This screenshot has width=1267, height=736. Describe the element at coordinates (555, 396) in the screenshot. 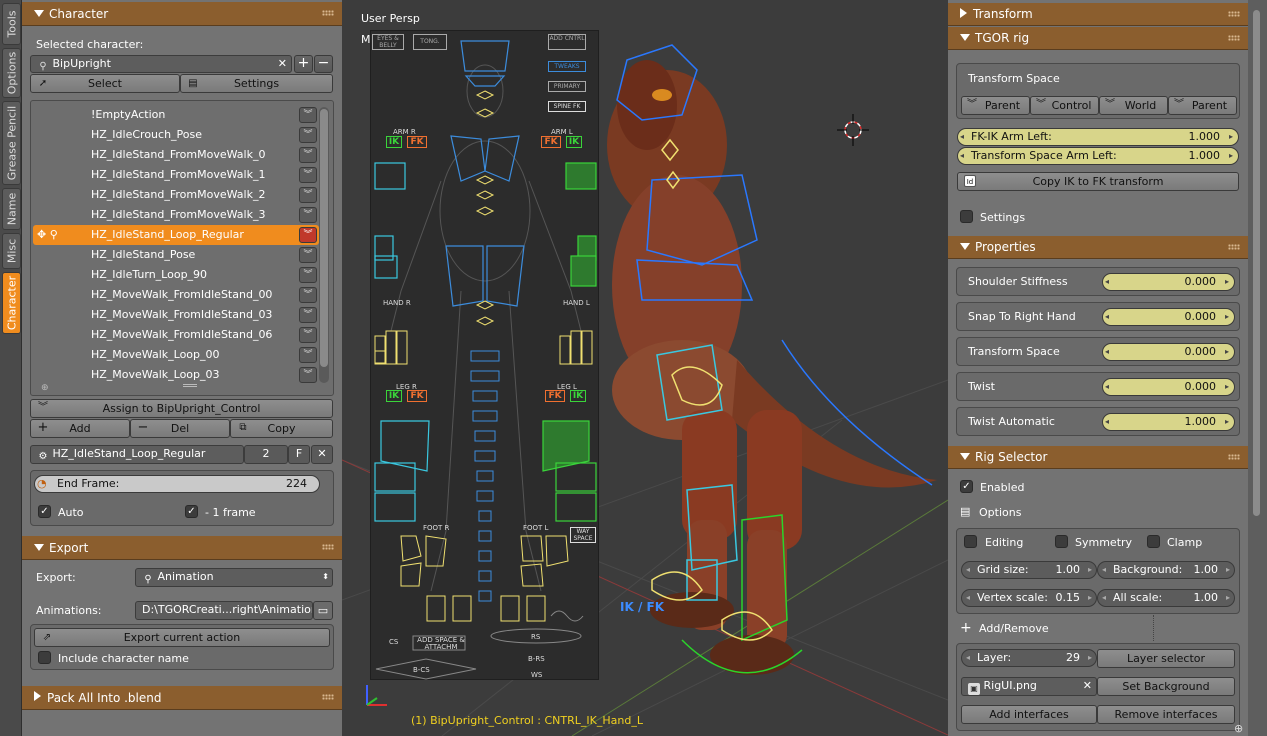

I see `leg-l-fk-button: FK` at that location.